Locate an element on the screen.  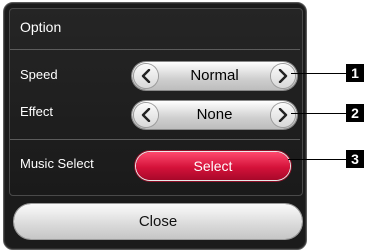
close-button: Close is located at coordinates (158, 221).